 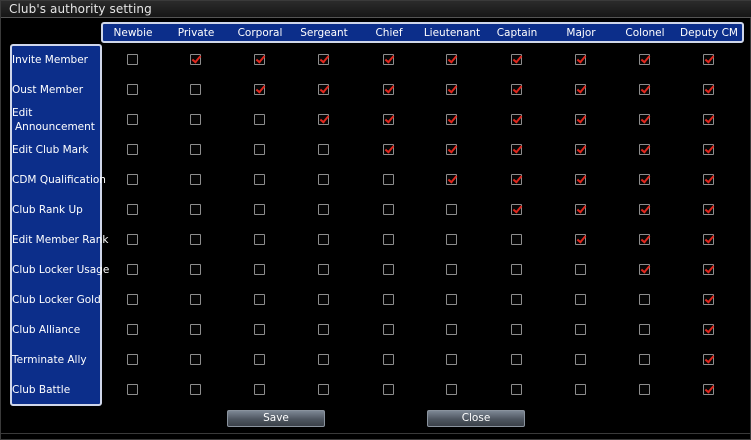 What do you see at coordinates (323, 269) in the screenshot?
I see `checkbox-club-locker-usage-sergeant` at bounding box center [323, 269].